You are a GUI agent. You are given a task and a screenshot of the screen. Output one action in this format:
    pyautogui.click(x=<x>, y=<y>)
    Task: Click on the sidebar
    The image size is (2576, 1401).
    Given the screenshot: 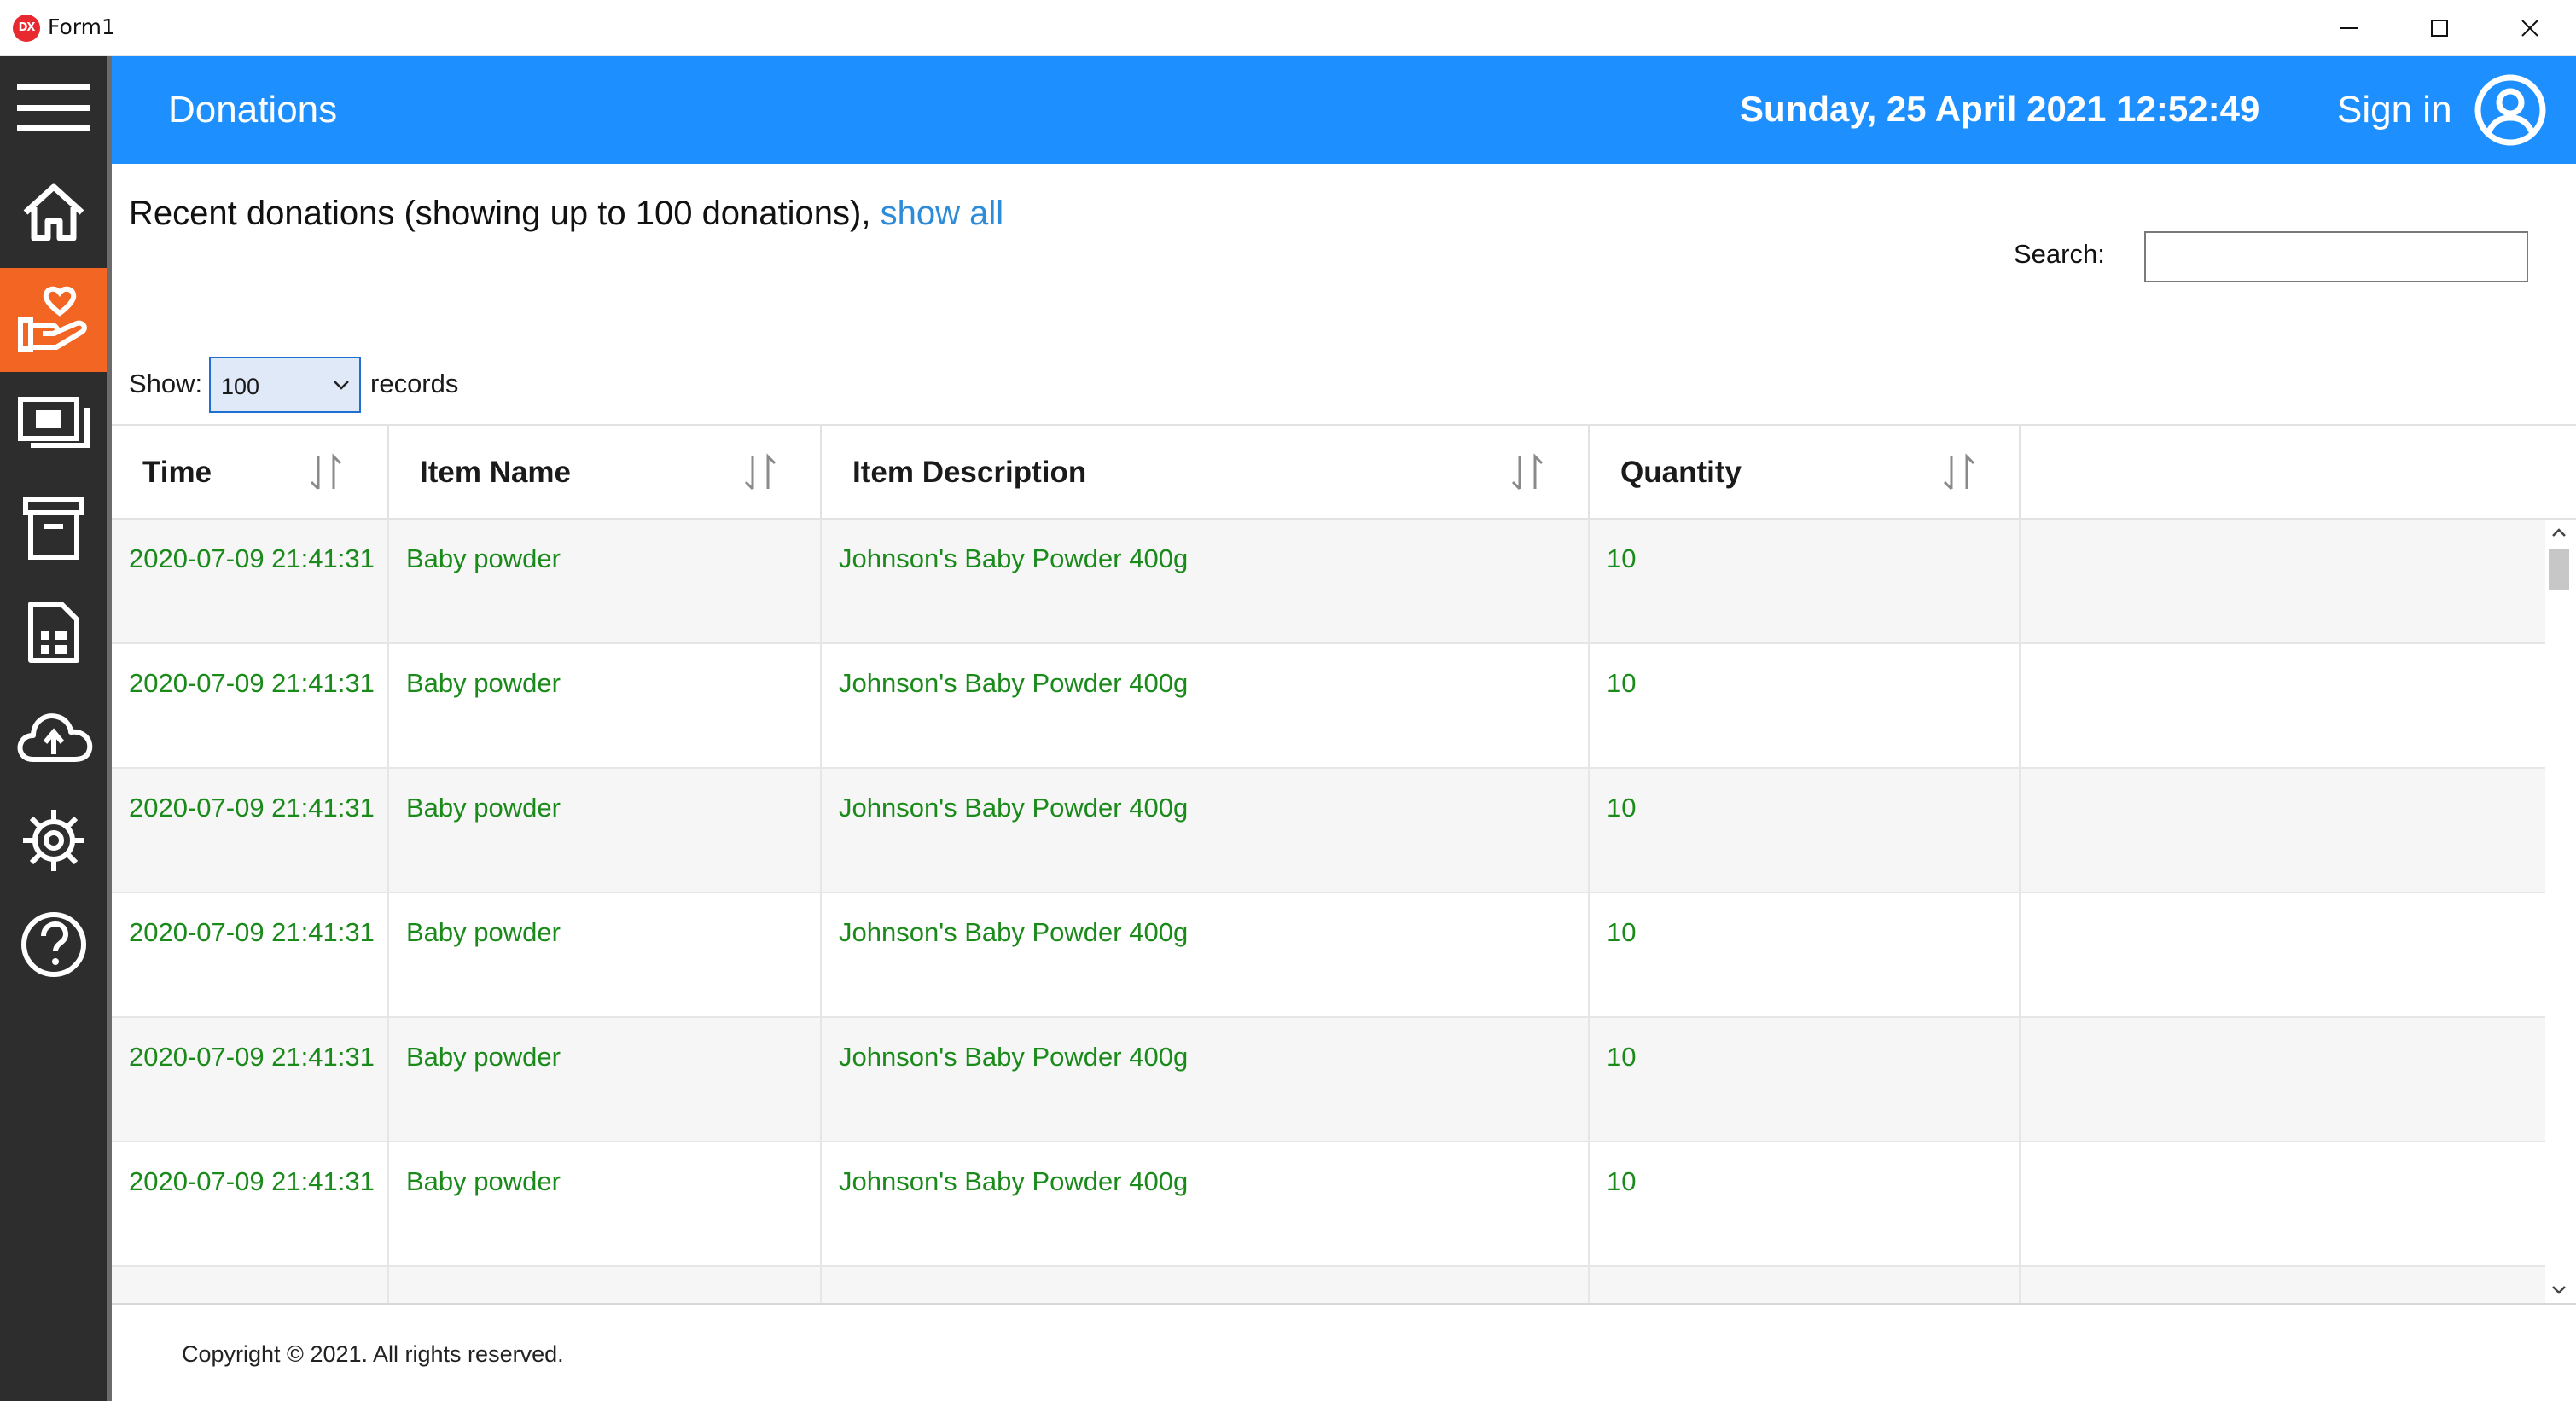 What is the action you would take?
    pyautogui.click(x=54, y=728)
    